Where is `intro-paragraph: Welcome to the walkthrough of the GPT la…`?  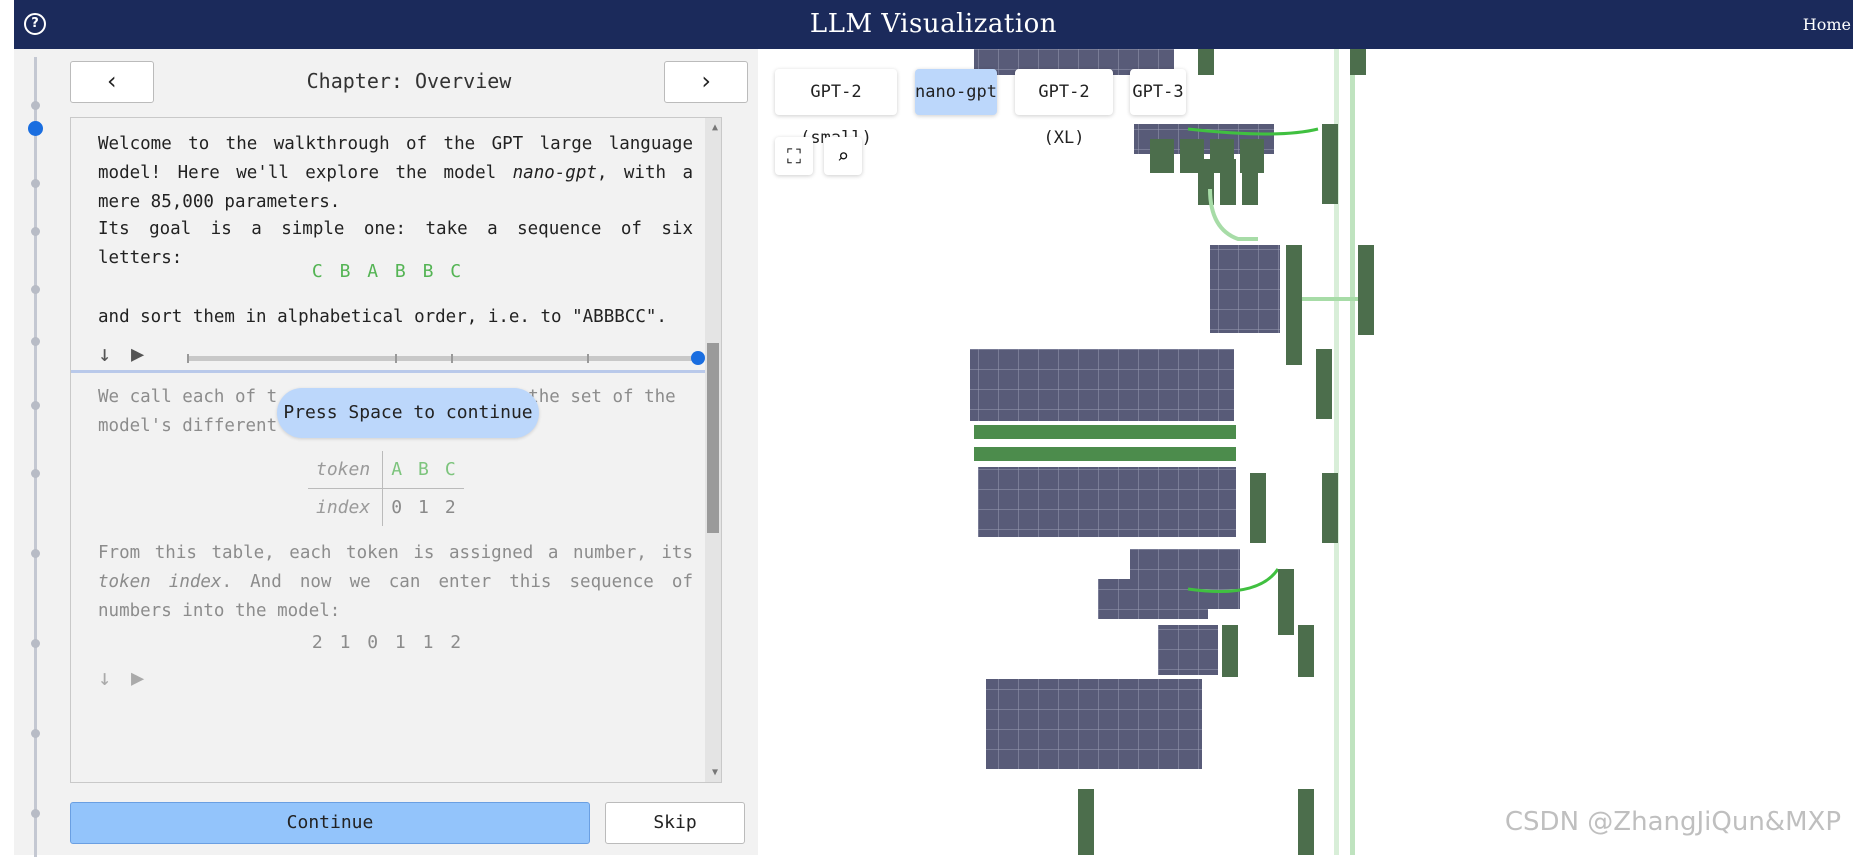 intro-paragraph: Welcome to the walkthrough of the GPT la… is located at coordinates (395, 173).